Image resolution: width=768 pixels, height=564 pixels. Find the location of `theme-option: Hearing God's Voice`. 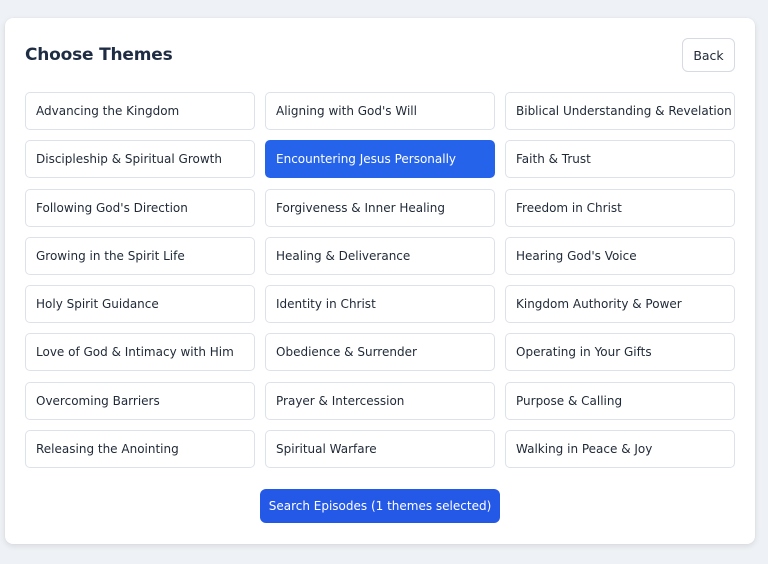

theme-option: Hearing God's Voice is located at coordinates (620, 255).